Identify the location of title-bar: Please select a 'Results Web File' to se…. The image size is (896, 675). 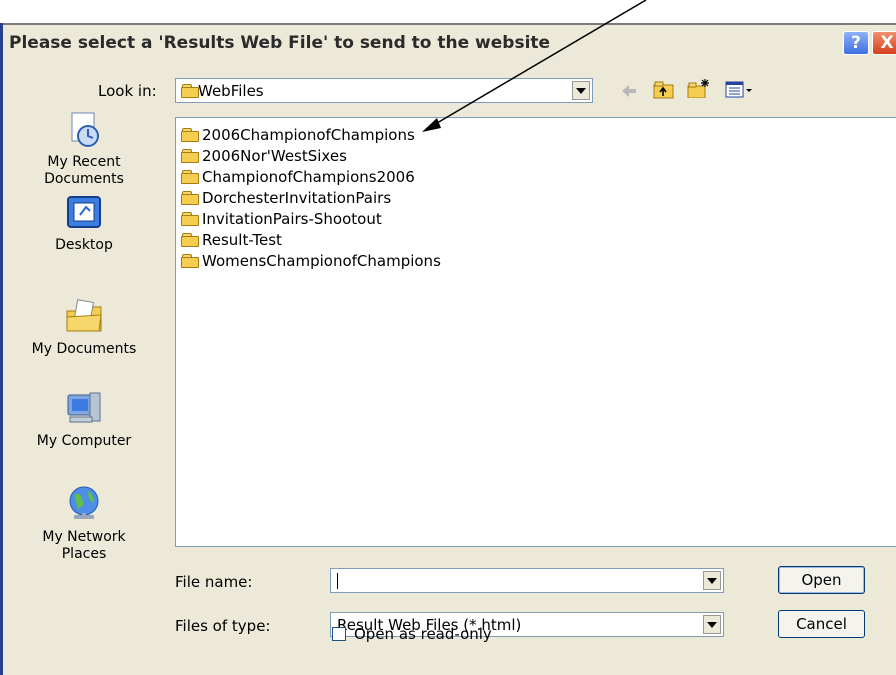
(449, 43).